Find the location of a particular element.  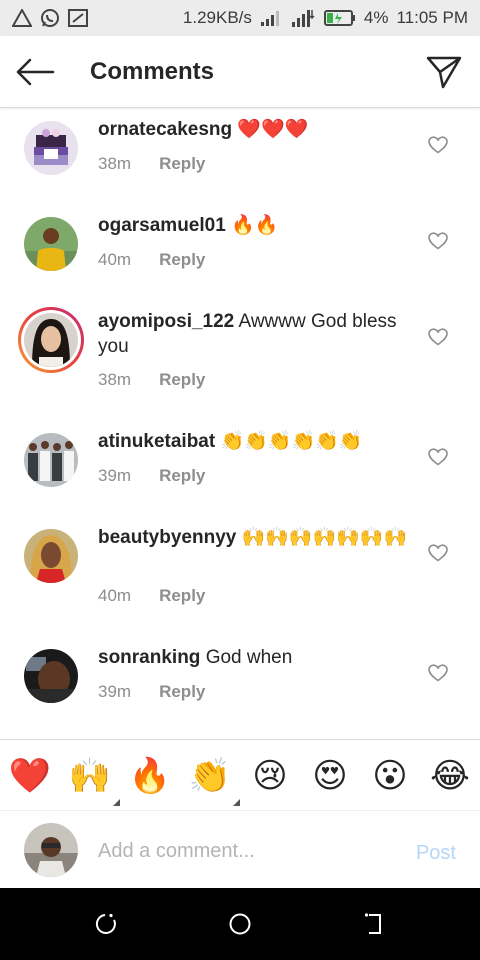

battery-percent: 4% is located at coordinates (376, 17).